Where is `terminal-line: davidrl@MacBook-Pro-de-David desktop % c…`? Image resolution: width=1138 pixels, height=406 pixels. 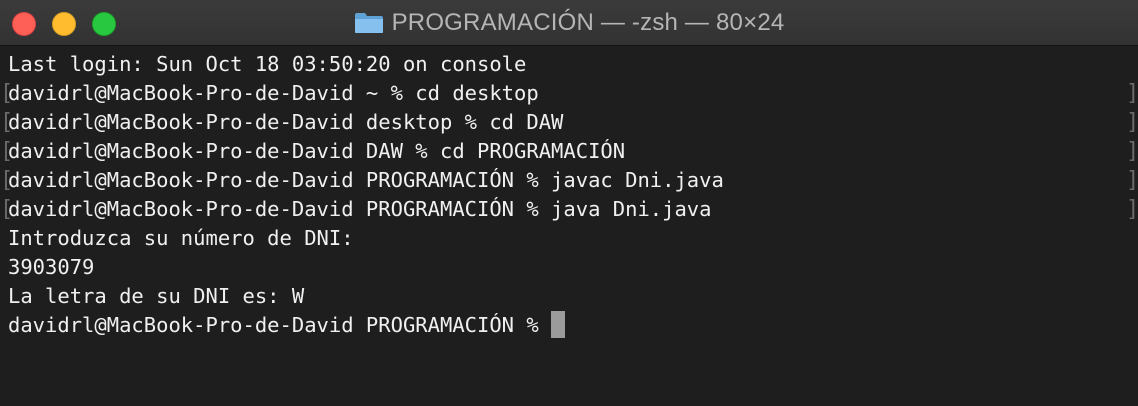 terminal-line: davidrl@MacBook-Pro-de-David desktop % c… is located at coordinates (286, 122).